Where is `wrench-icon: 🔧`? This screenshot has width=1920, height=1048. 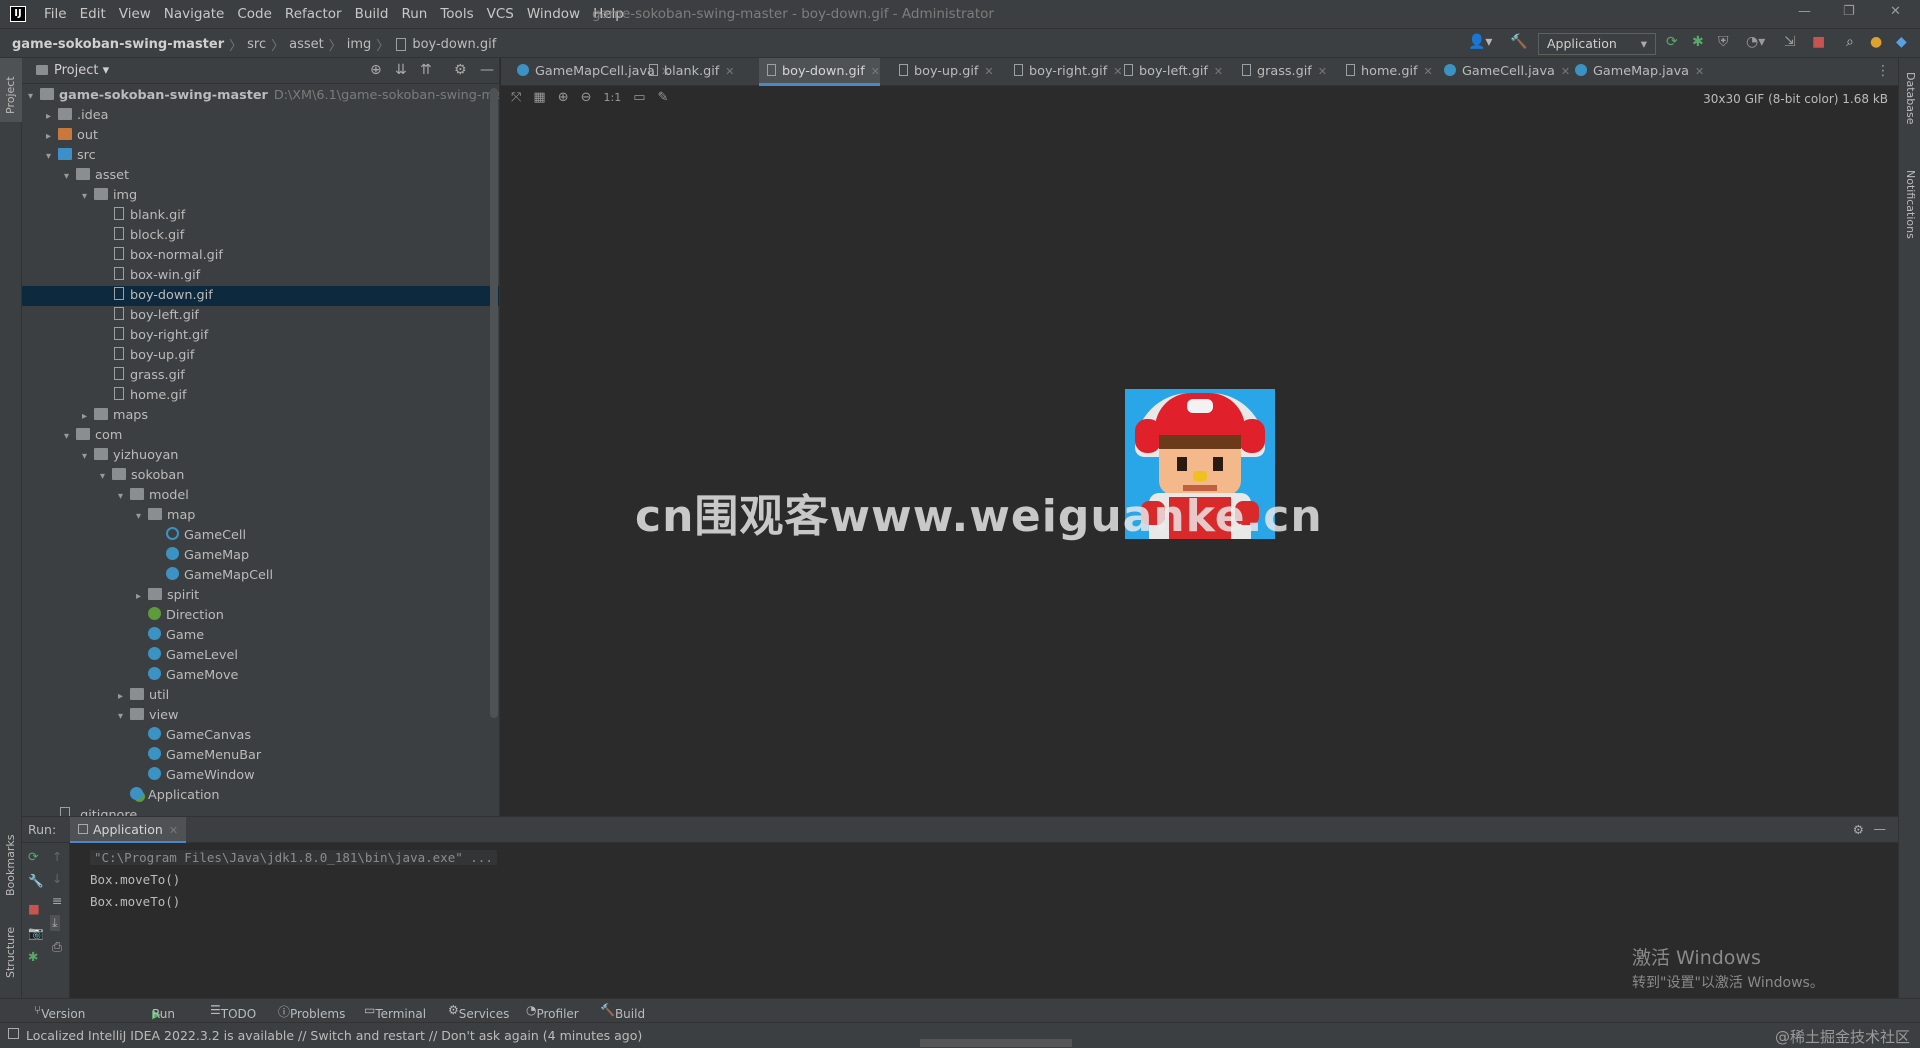
wrench-icon: 🔧 is located at coordinates (36, 881).